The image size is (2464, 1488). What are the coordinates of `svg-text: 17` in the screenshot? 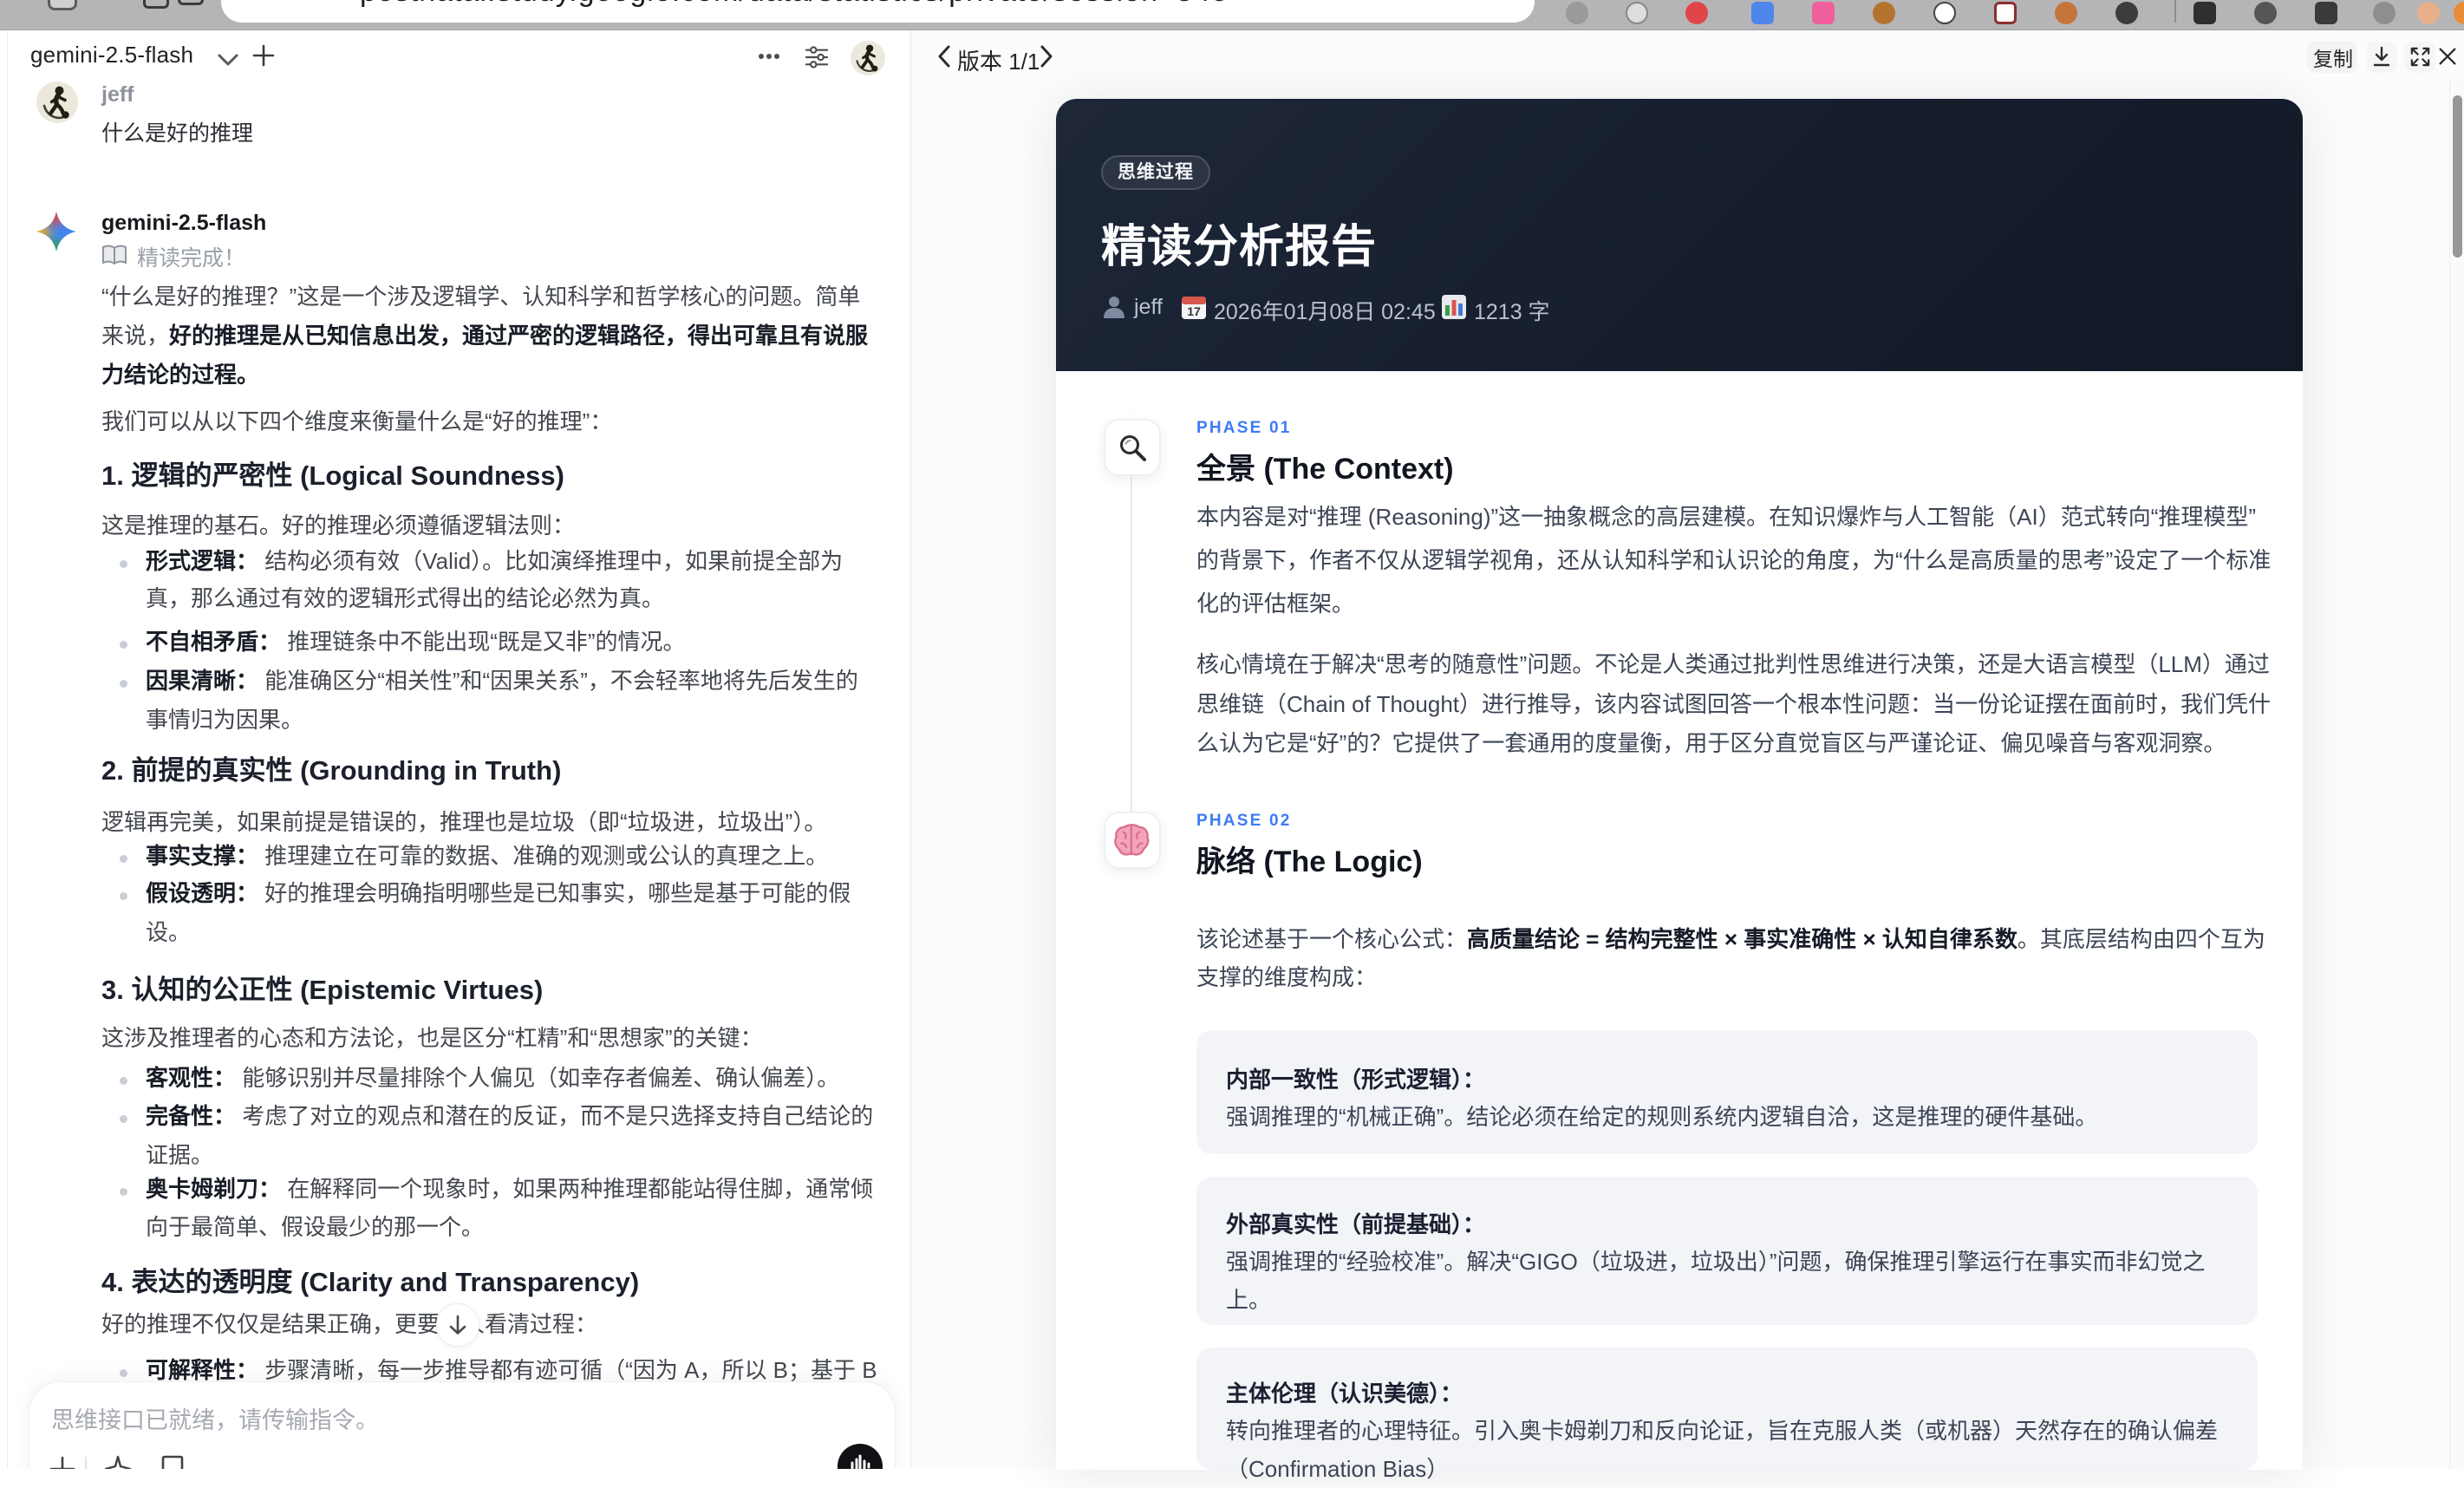 It's located at (1194, 311).